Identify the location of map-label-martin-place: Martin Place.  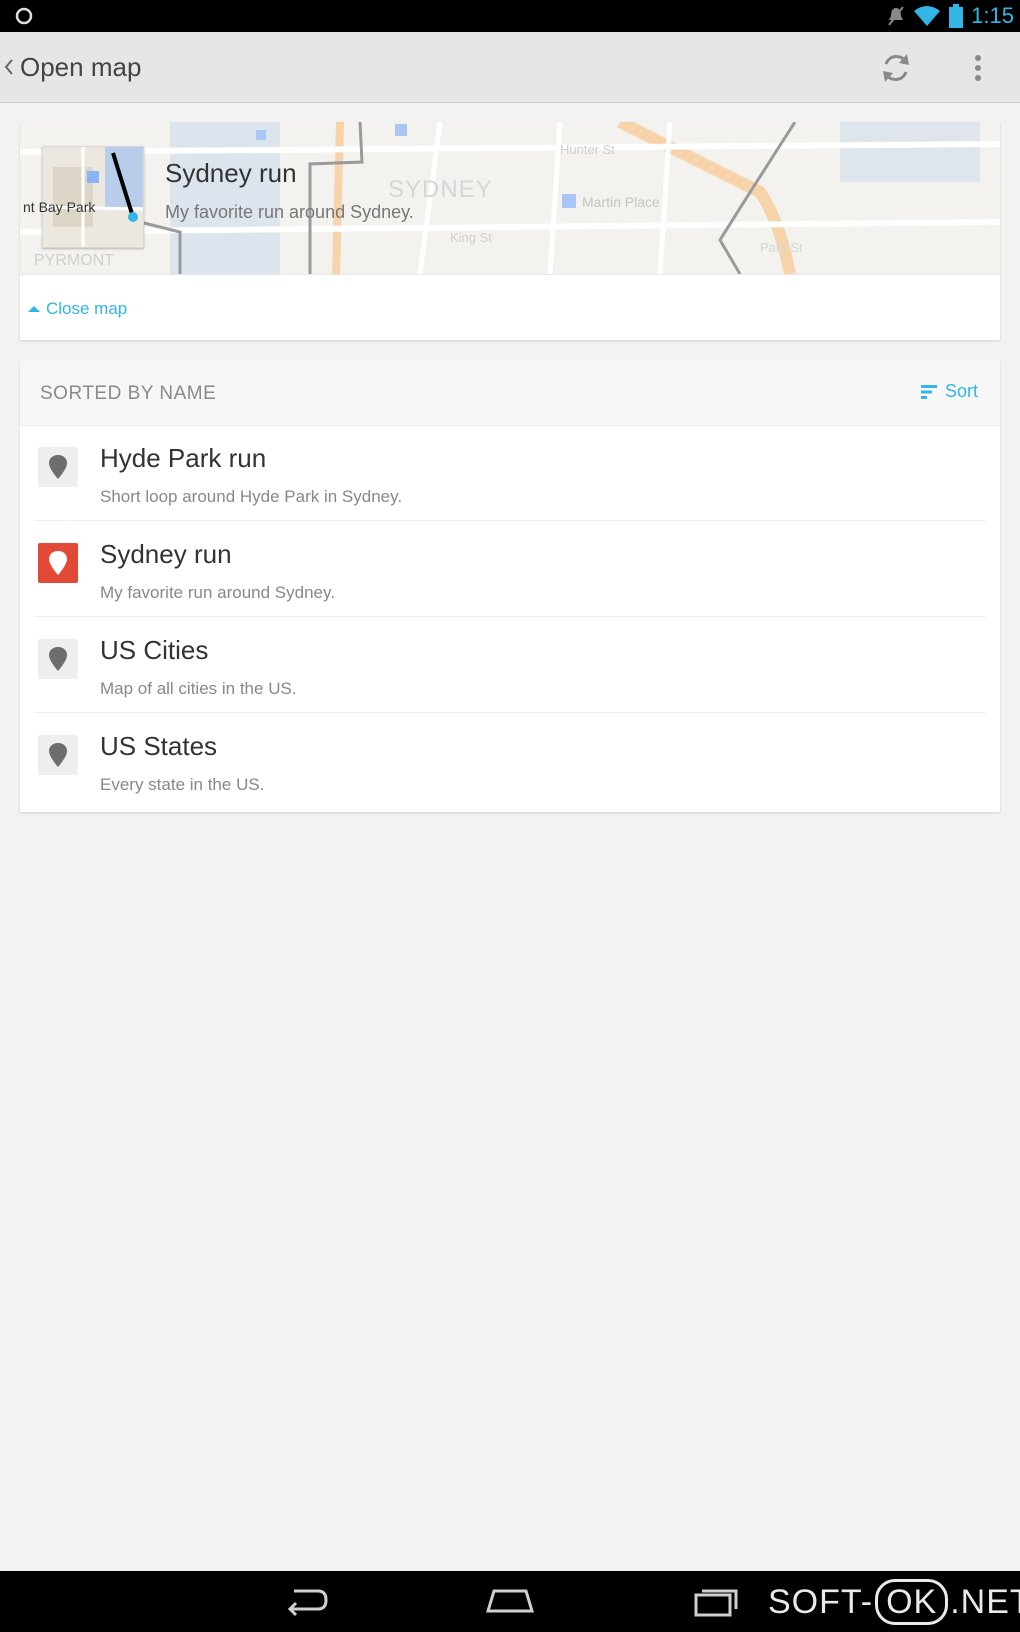
(621, 202).